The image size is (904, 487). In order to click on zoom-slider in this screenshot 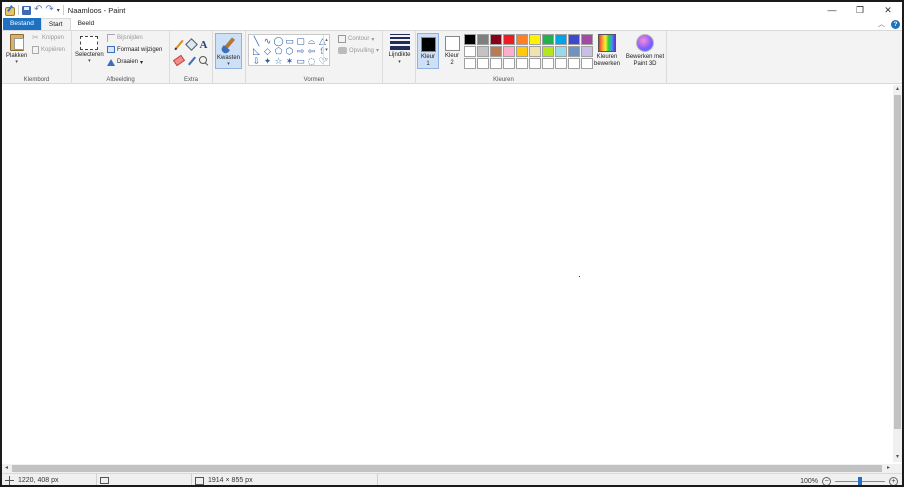, I will do `click(860, 480)`.